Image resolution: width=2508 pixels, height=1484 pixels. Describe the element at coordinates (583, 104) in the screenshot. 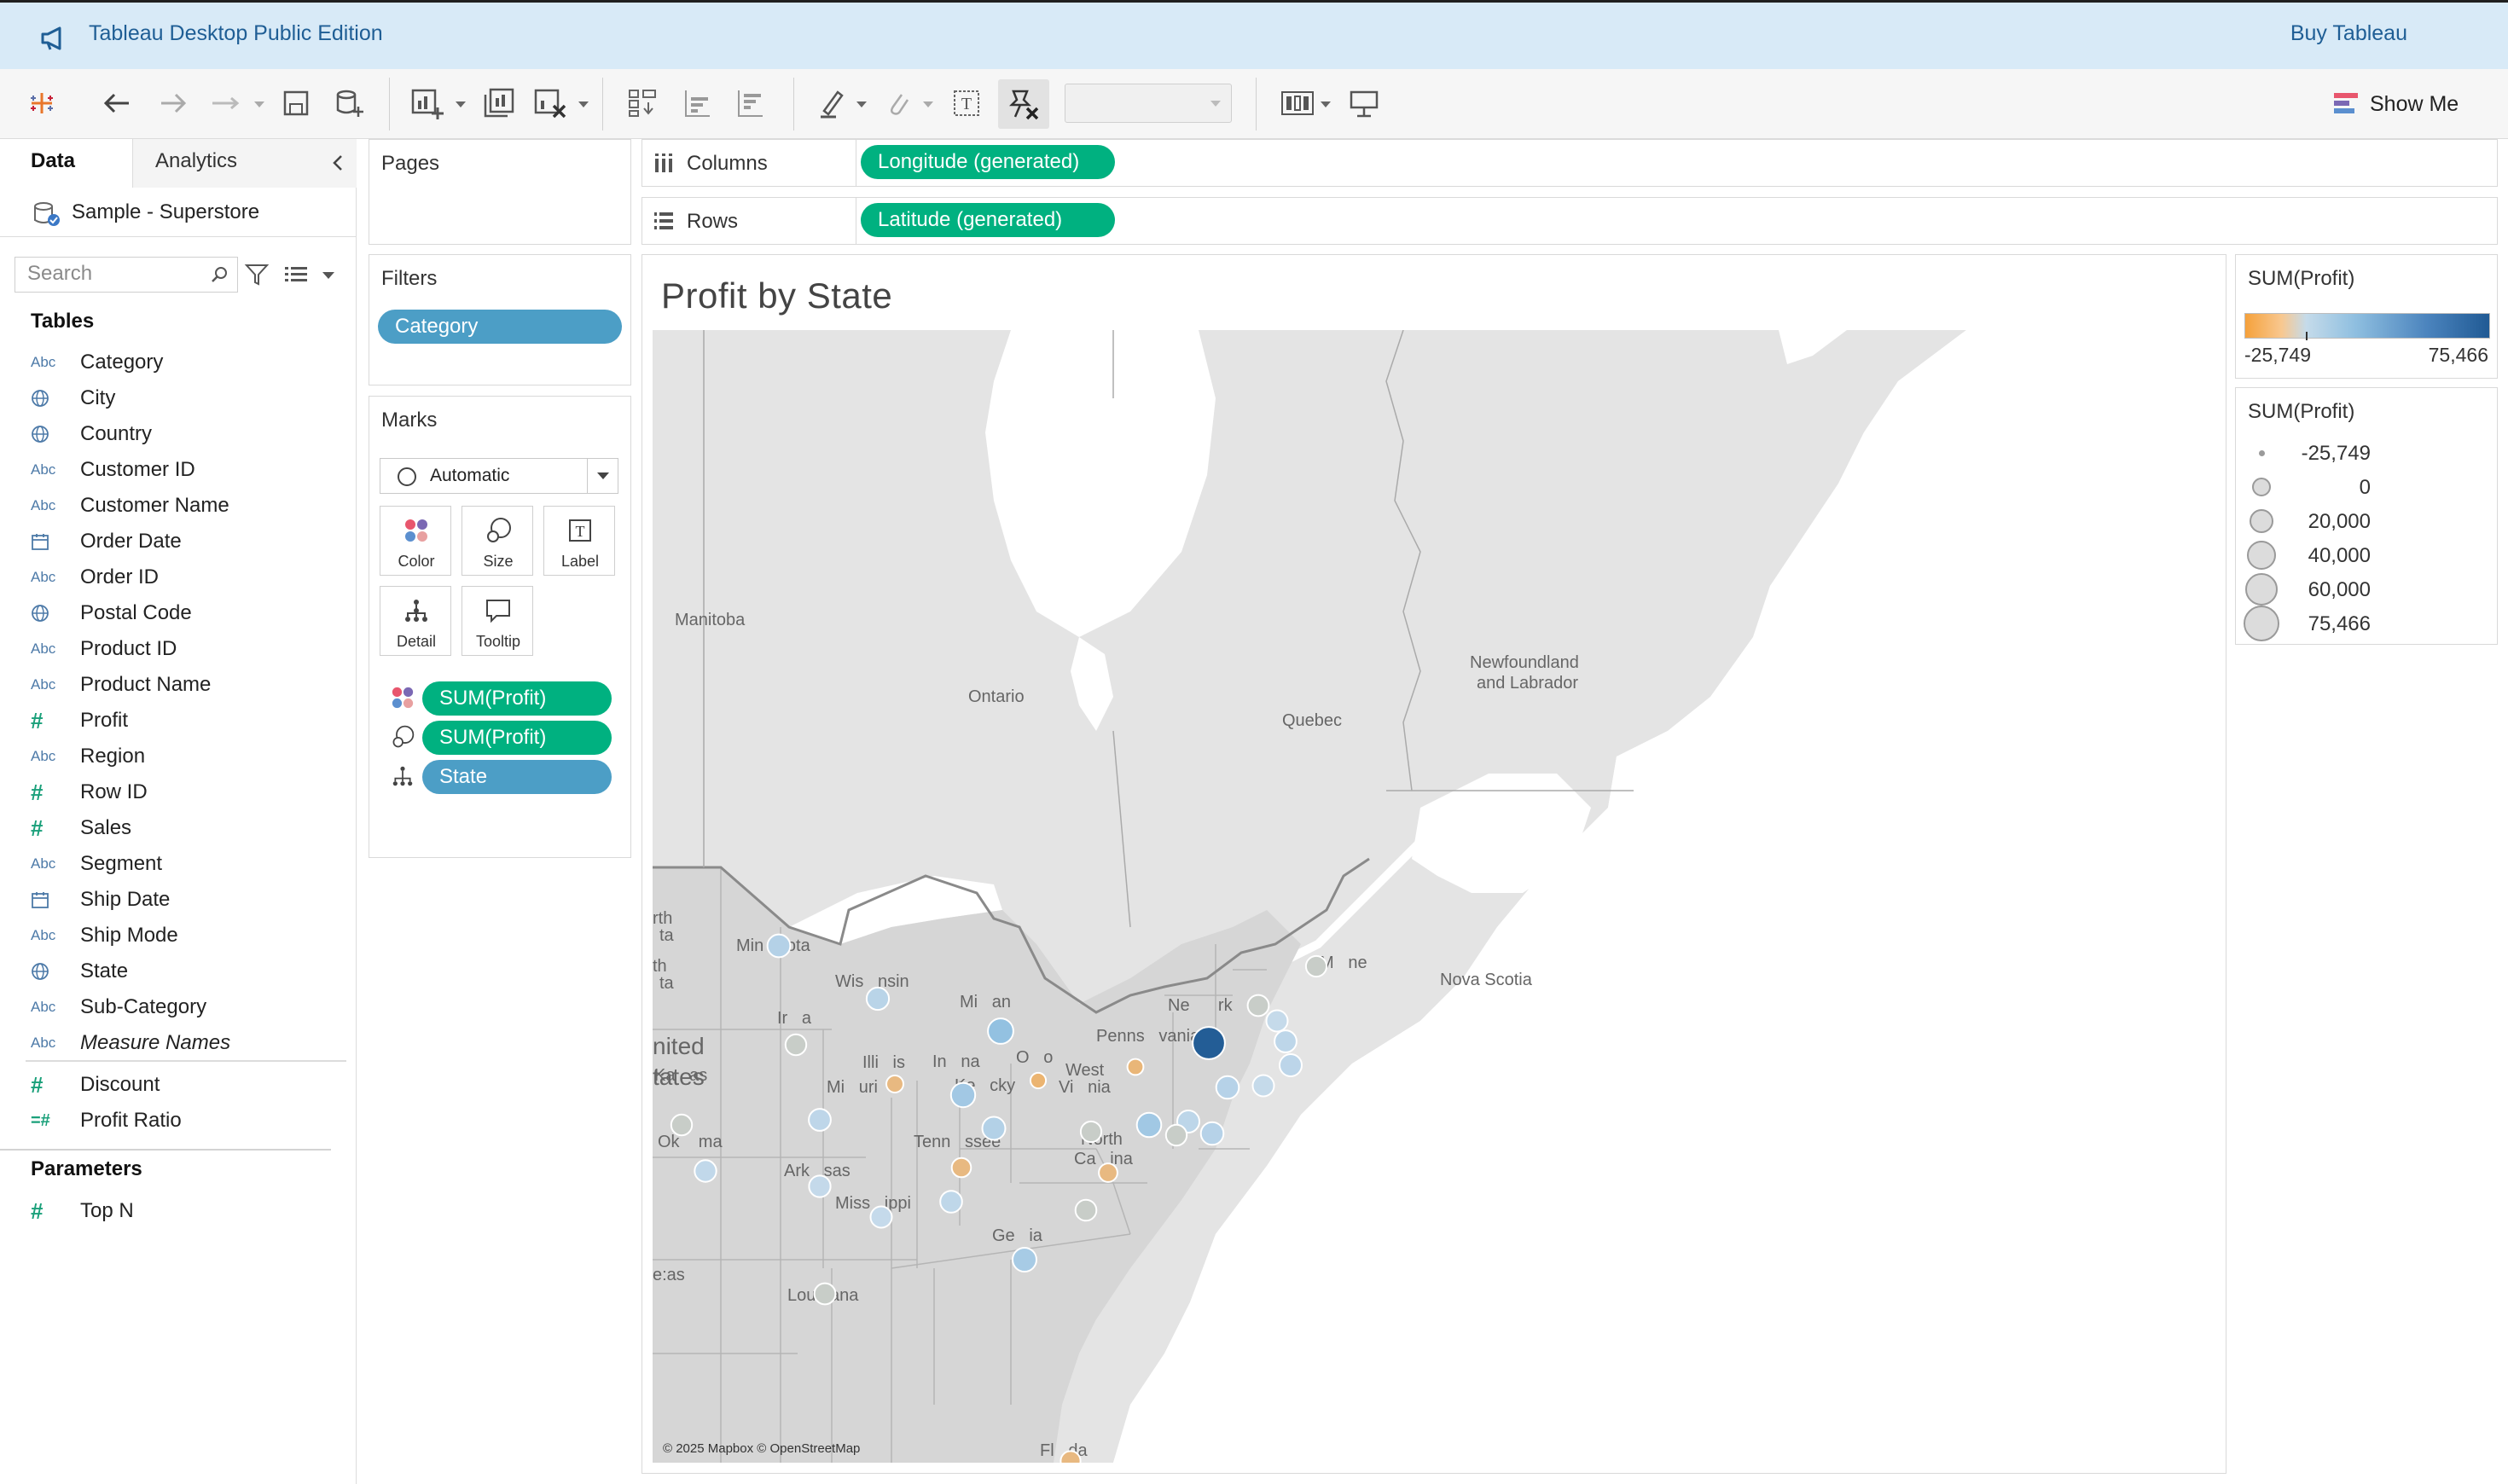

I see `clear-sheet-caret-icon` at that location.